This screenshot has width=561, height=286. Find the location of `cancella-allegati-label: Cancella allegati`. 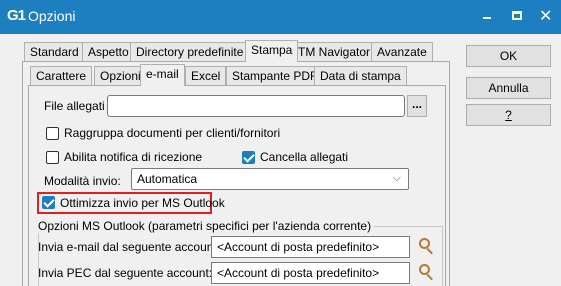

cancella-allegati-label: Cancella allegati is located at coordinates (304, 157).